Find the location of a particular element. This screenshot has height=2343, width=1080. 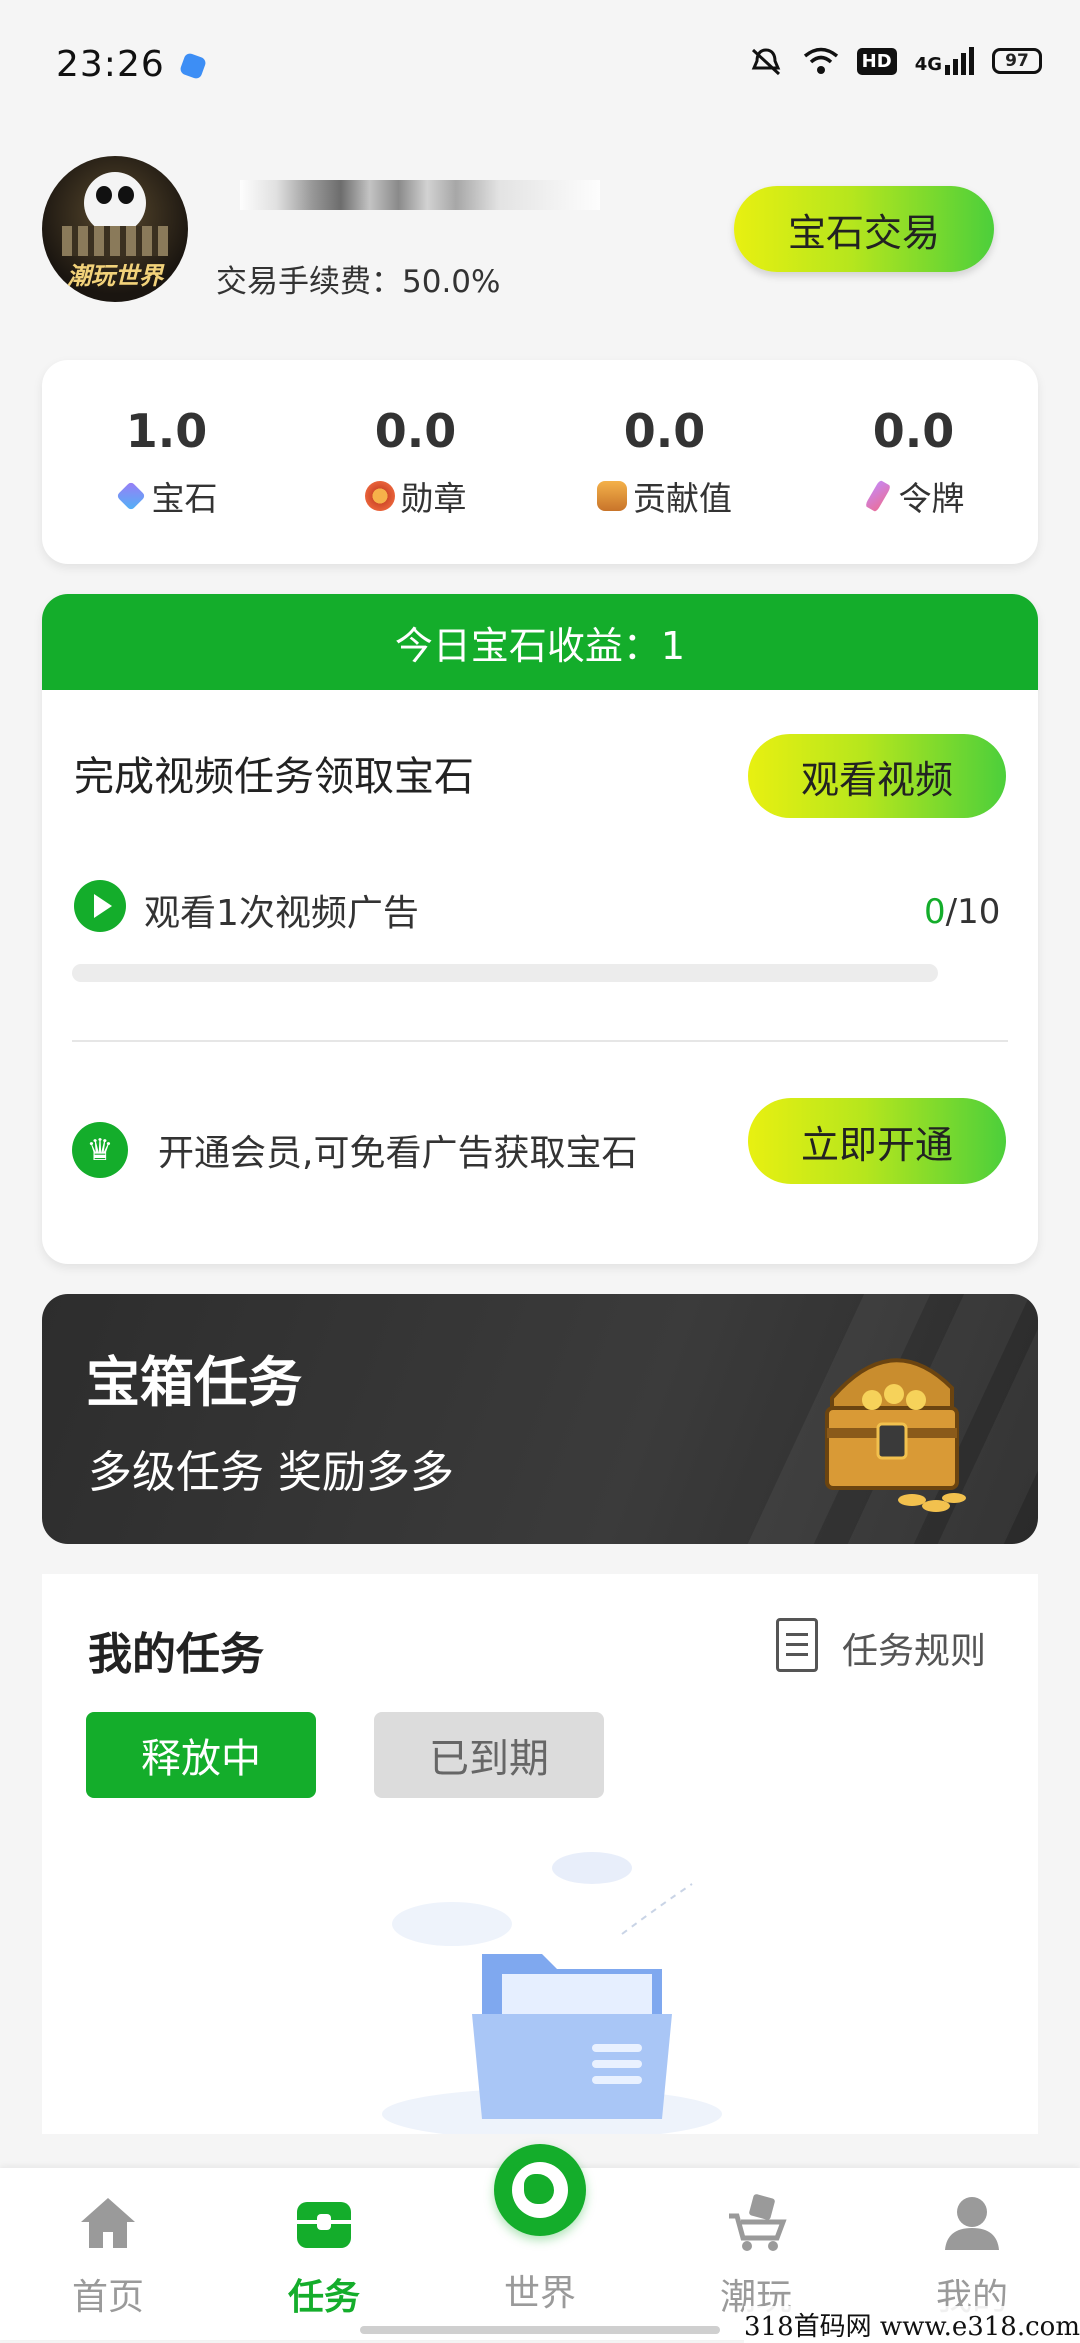

gem-icon is located at coordinates (130, 496).